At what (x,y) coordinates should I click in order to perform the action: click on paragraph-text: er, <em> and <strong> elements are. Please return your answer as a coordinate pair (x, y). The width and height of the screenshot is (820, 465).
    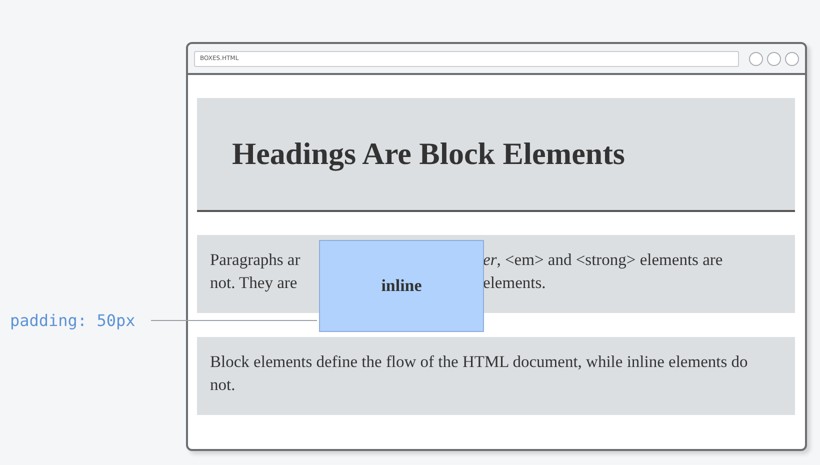
    Looking at the image, I should click on (603, 260).